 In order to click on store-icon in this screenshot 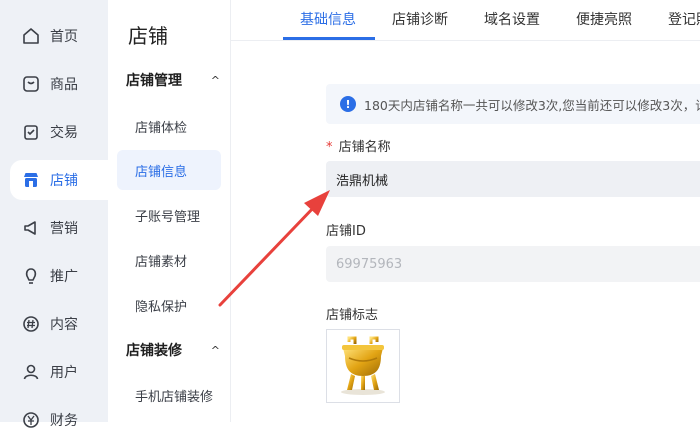, I will do `click(31, 180)`.